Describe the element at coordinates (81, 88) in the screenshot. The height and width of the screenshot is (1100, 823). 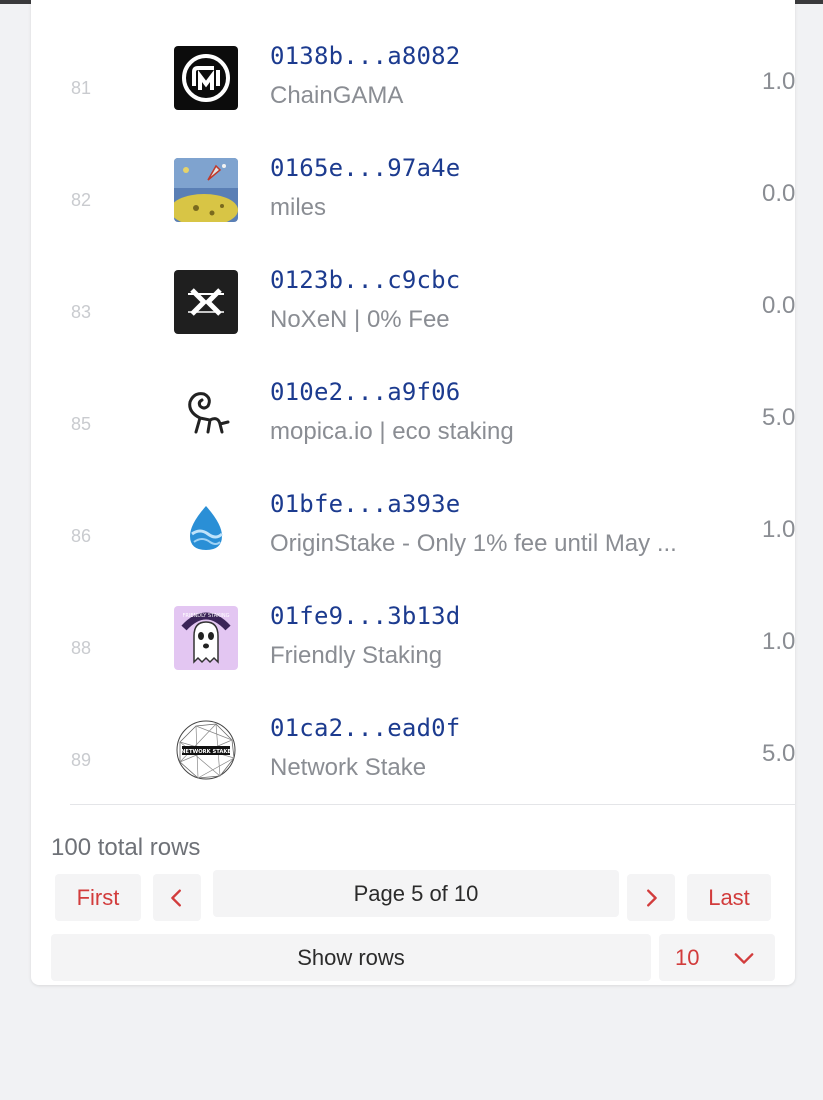
I see `row-rank: 81` at that location.